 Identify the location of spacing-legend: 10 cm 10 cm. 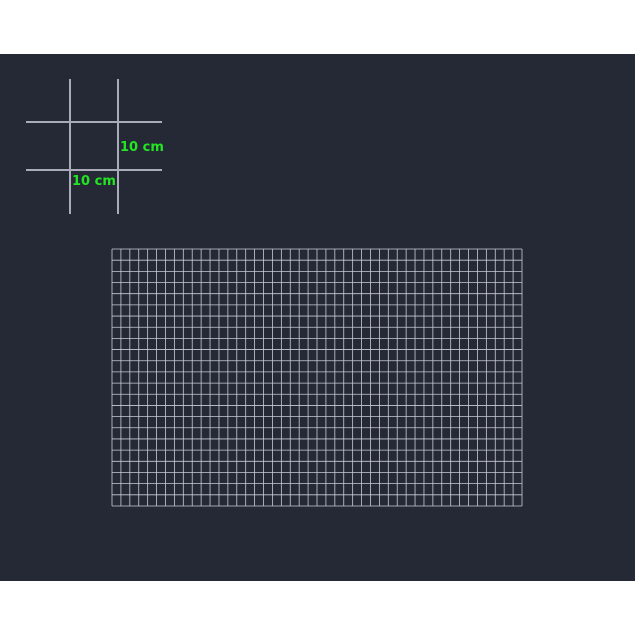
(95, 146).